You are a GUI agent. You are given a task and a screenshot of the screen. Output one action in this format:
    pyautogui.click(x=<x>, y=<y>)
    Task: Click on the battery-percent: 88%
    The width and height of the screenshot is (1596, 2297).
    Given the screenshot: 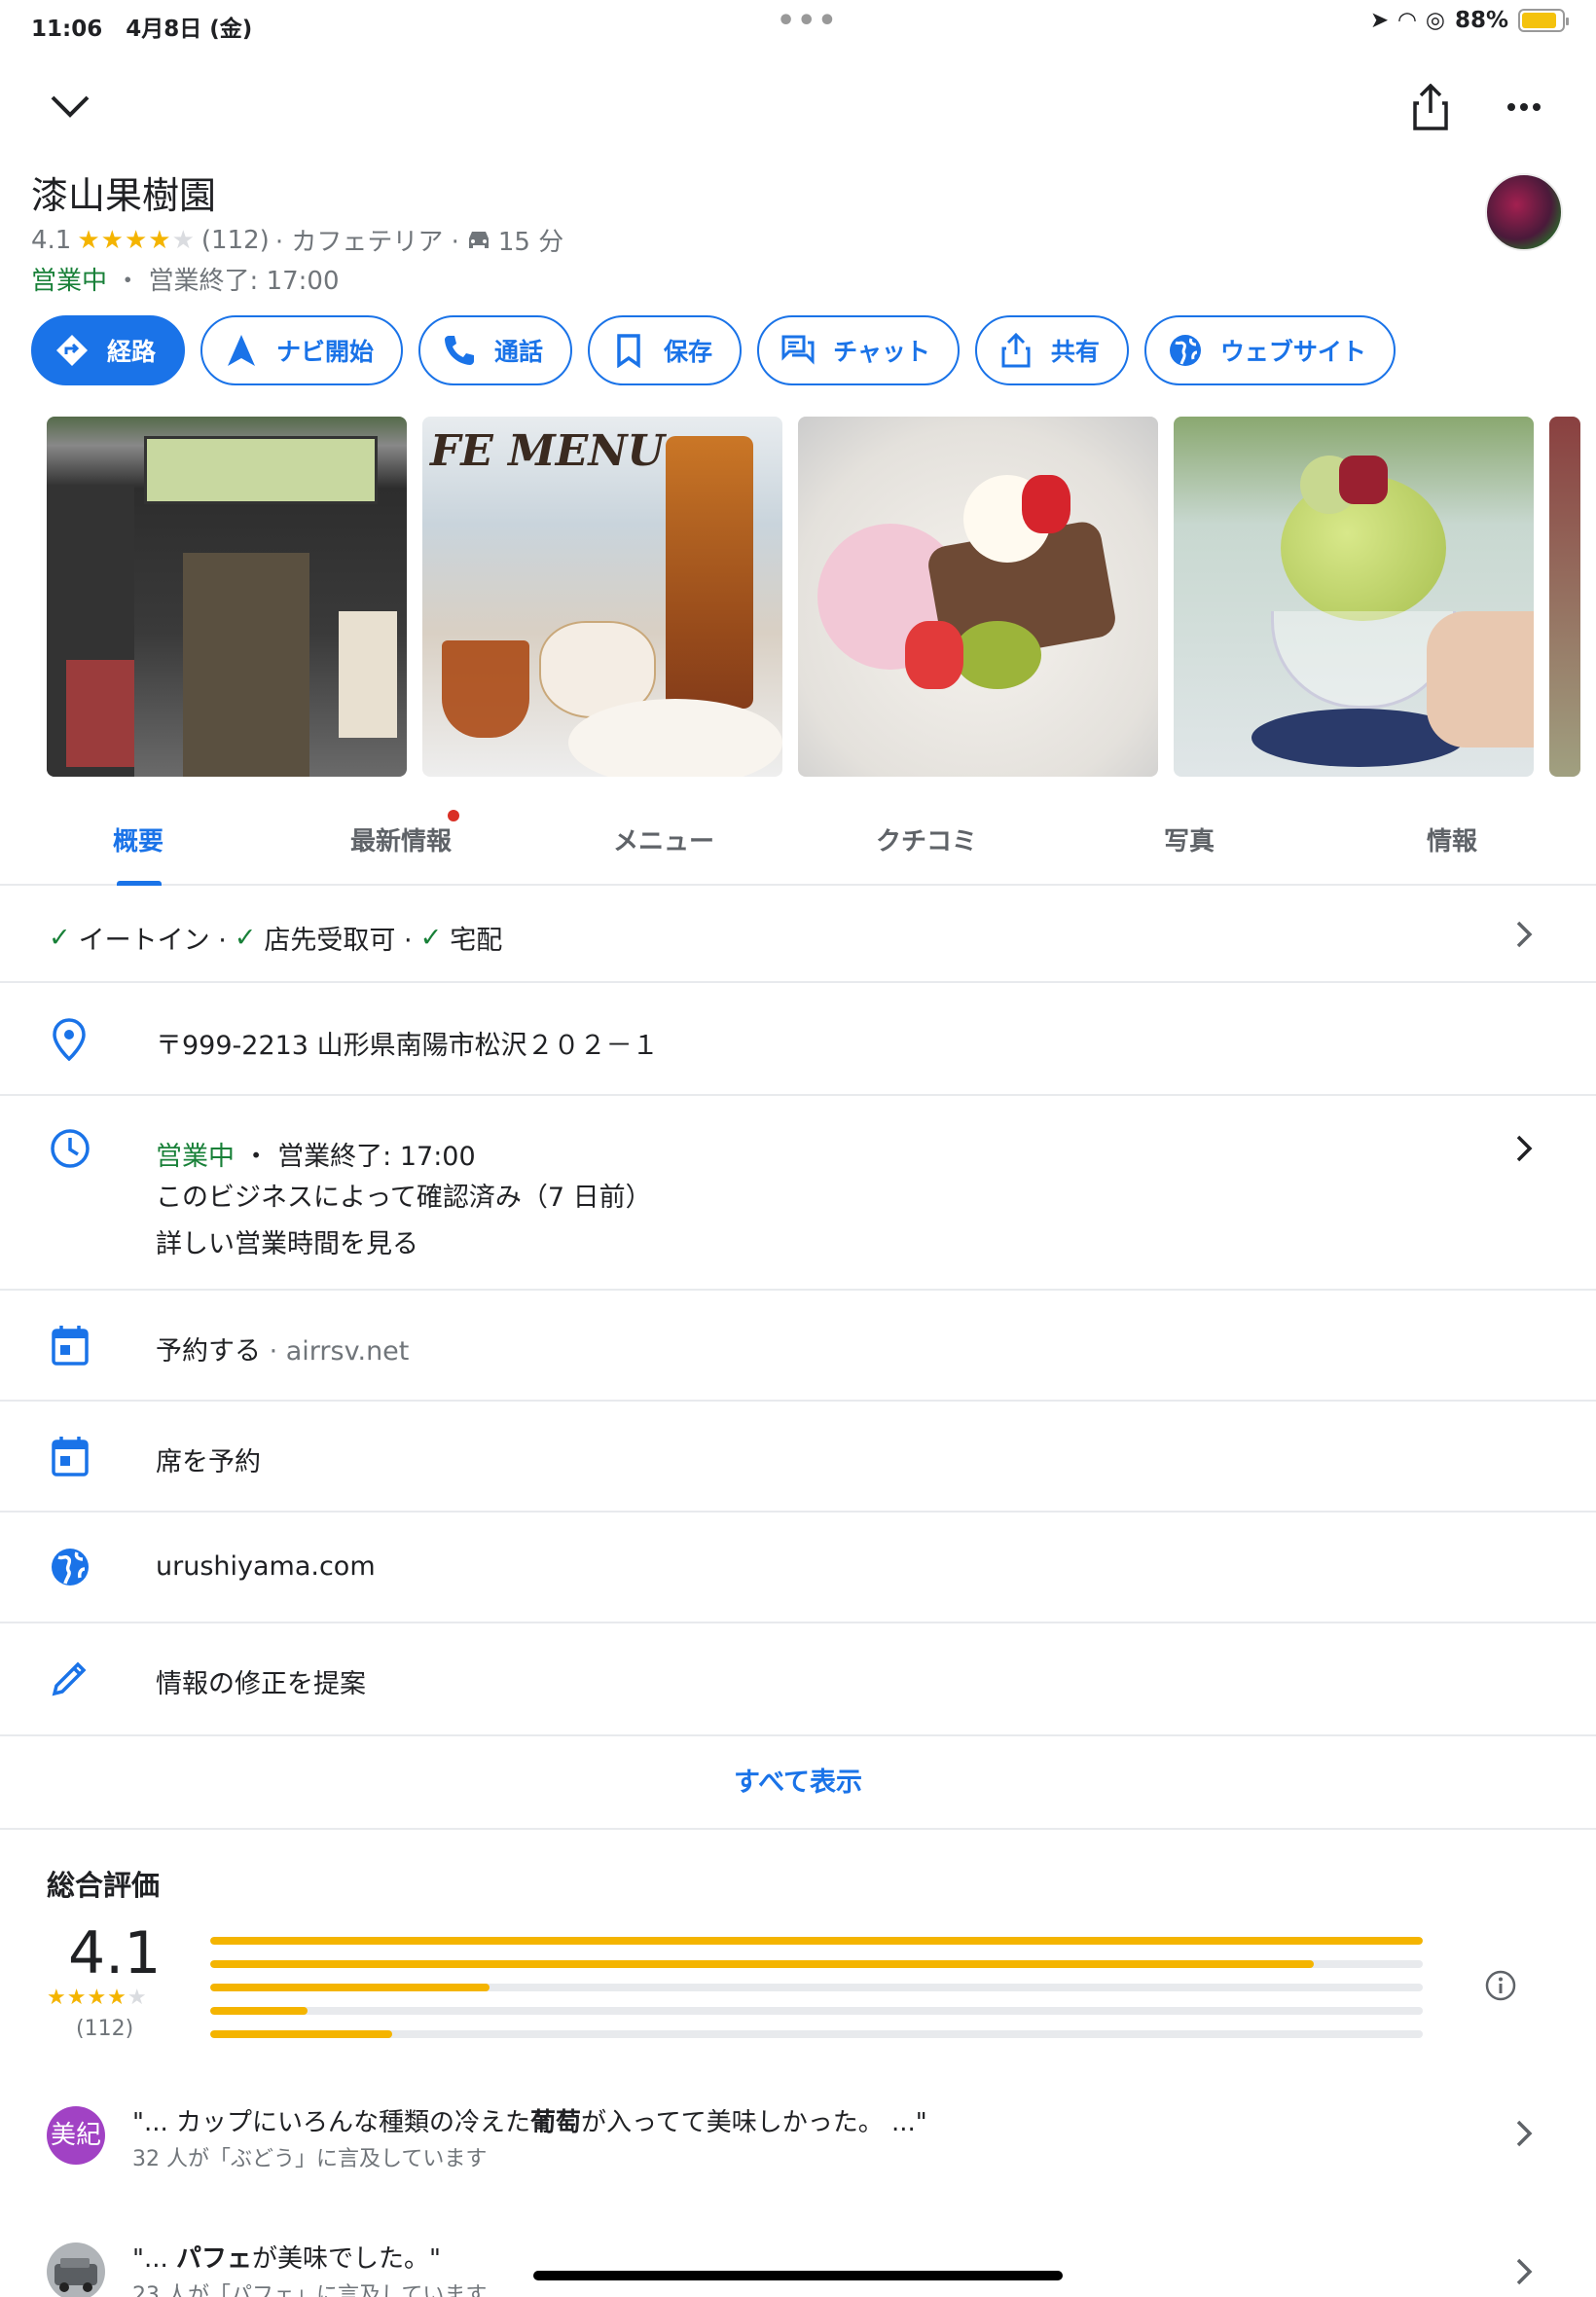 What is the action you would take?
    pyautogui.click(x=1481, y=20)
    